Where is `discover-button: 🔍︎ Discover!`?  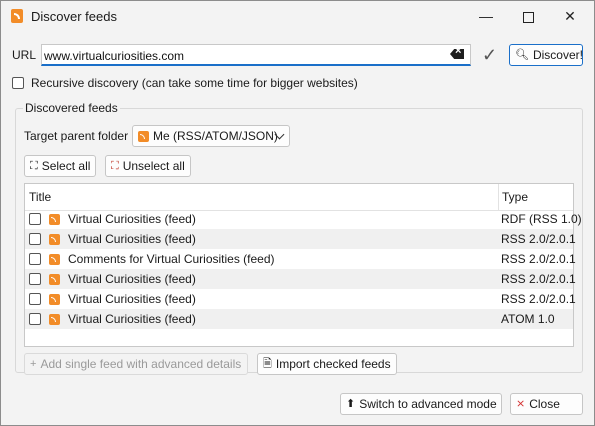 discover-button: 🔍︎ Discover! is located at coordinates (546, 55).